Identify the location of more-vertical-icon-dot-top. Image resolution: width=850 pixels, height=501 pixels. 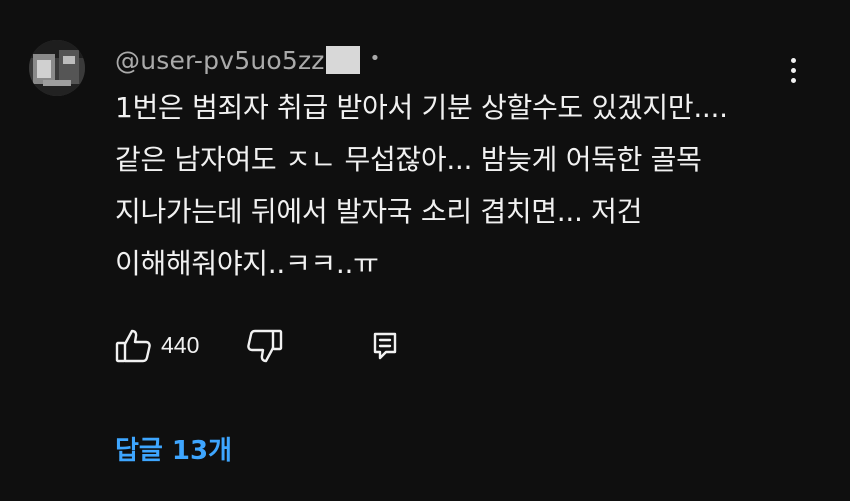
(793, 60).